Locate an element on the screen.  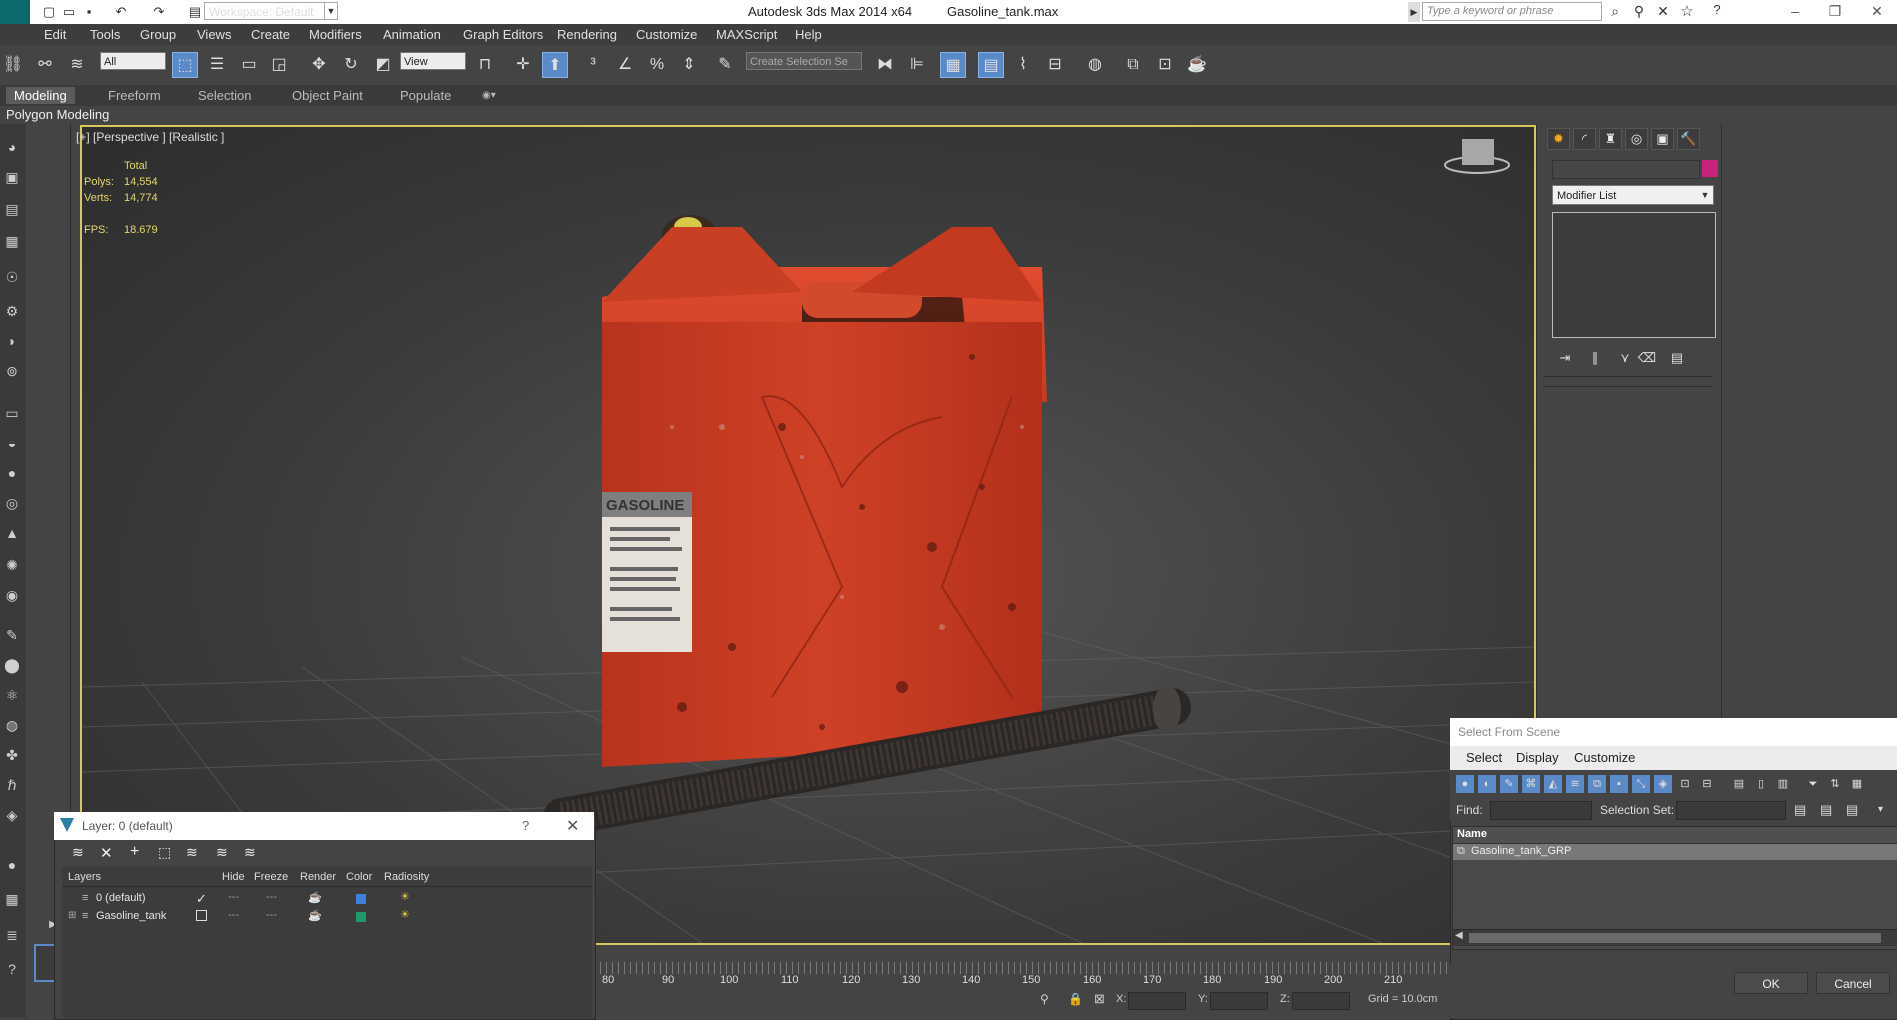
modifier-chevron-icon: ▼ is located at coordinates (1705, 195).